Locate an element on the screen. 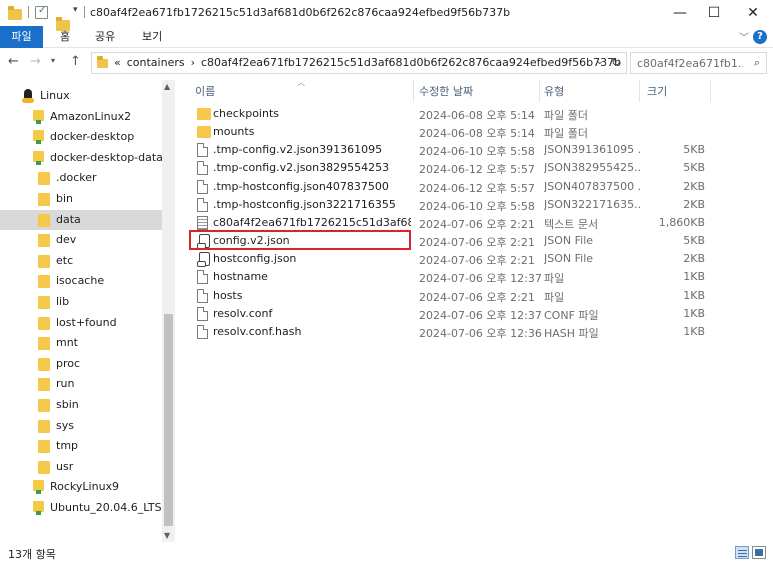 Image resolution: width=773 pixels, height=564 pixels. column-type: 유형 is located at coordinates (554, 91).